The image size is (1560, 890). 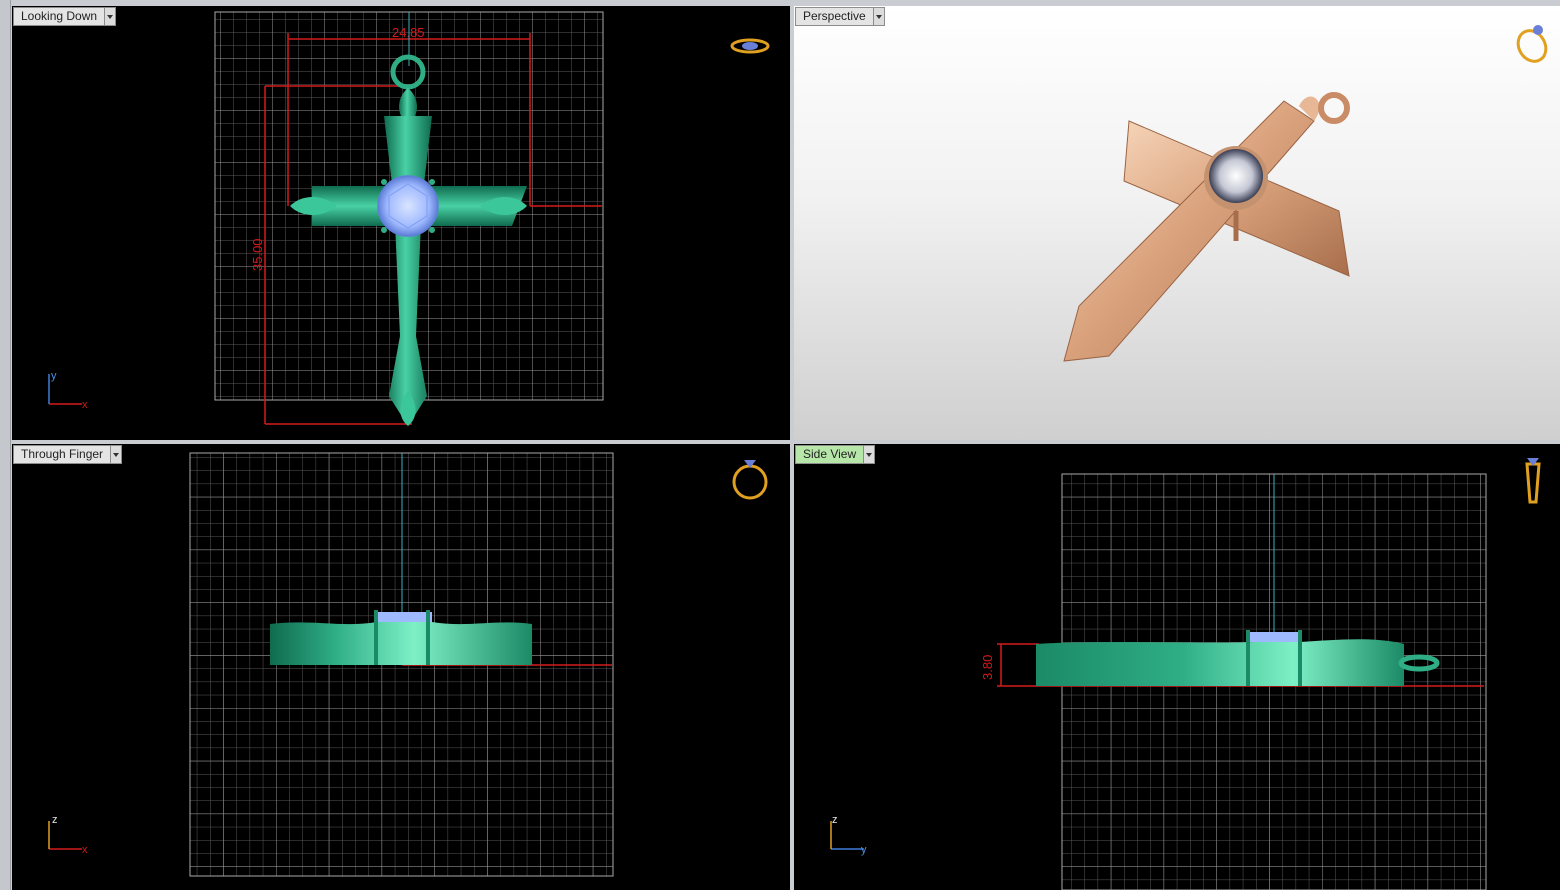 I want to click on dimension-thickness-label: 3.80, so click(x=987, y=667).